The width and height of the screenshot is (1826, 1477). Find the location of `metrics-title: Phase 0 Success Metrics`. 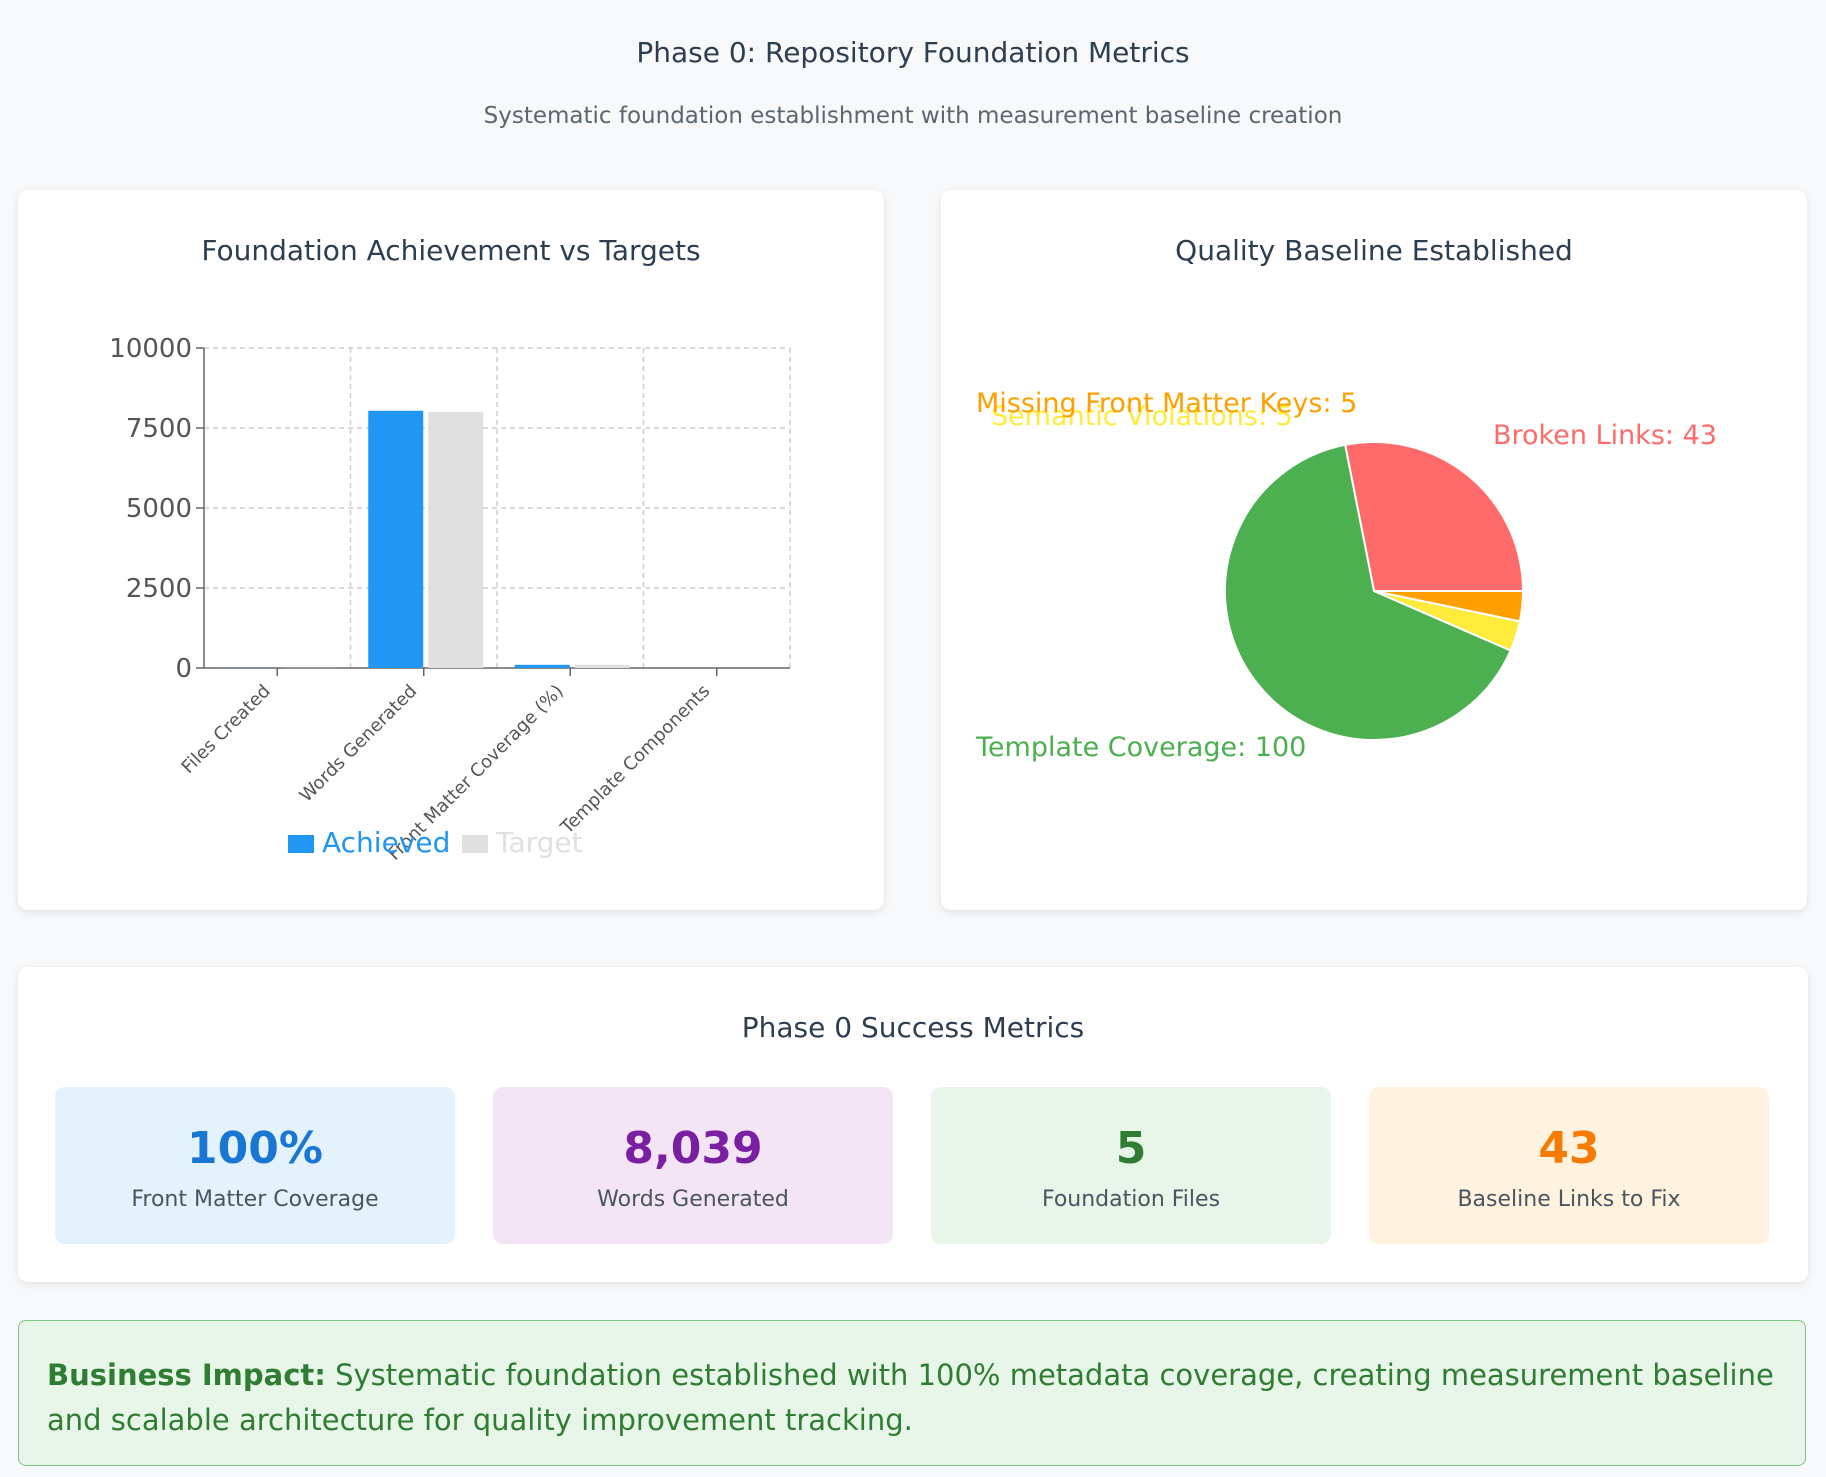

metrics-title: Phase 0 Success Metrics is located at coordinates (913, 1027).